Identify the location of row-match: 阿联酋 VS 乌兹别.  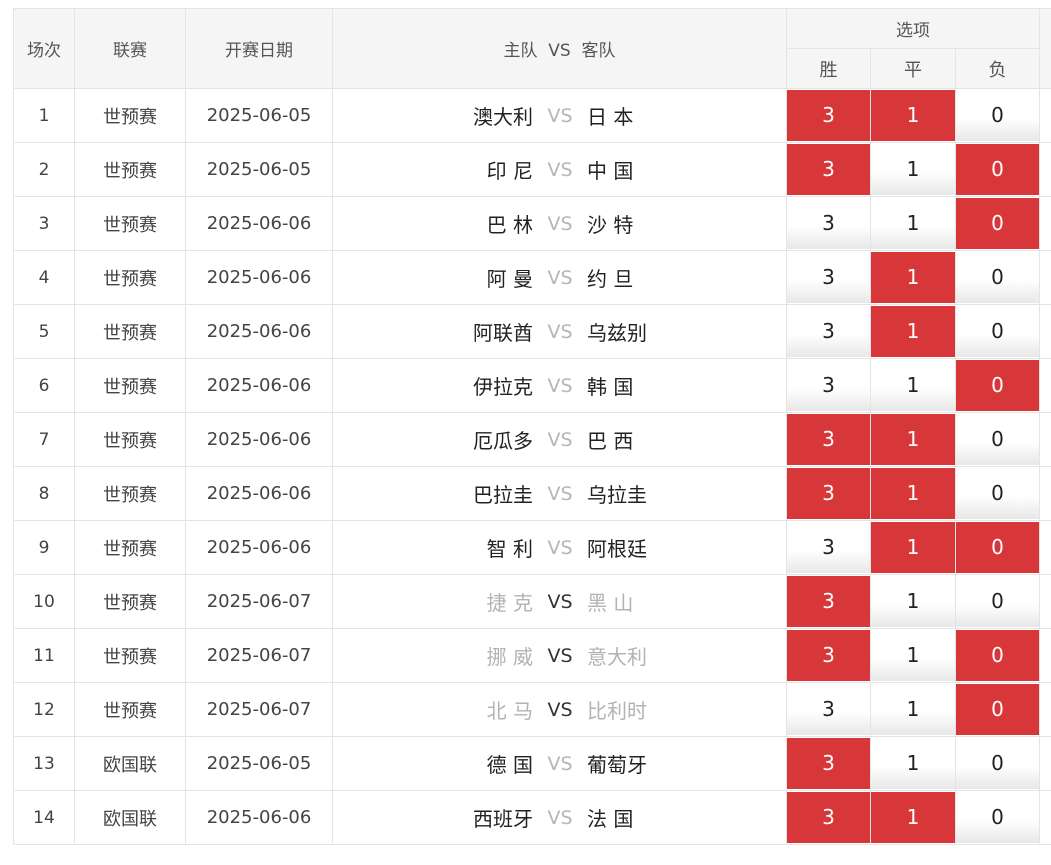
(559, 331).